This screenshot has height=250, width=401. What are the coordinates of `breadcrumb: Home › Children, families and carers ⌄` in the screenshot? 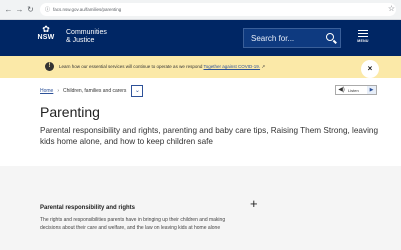 It's located at (92, 91).